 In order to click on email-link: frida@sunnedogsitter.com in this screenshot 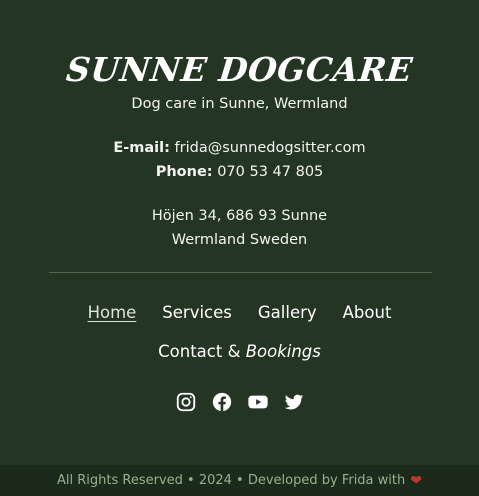, I will do `click(270, 148)`.